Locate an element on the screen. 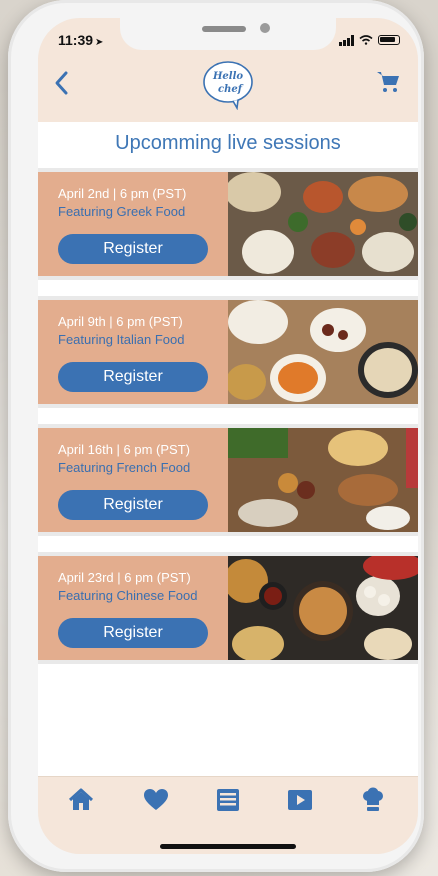 This screenshot has width=438, height=876. status-time: 11:39 ➤ is located at coordinates (80, 40).